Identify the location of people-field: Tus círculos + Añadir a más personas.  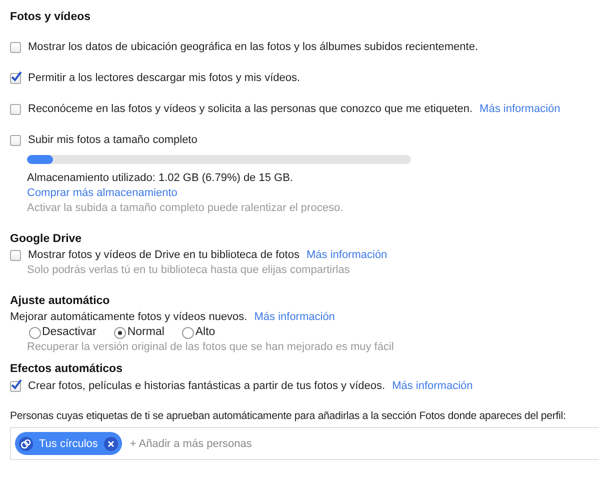
(304, 443).